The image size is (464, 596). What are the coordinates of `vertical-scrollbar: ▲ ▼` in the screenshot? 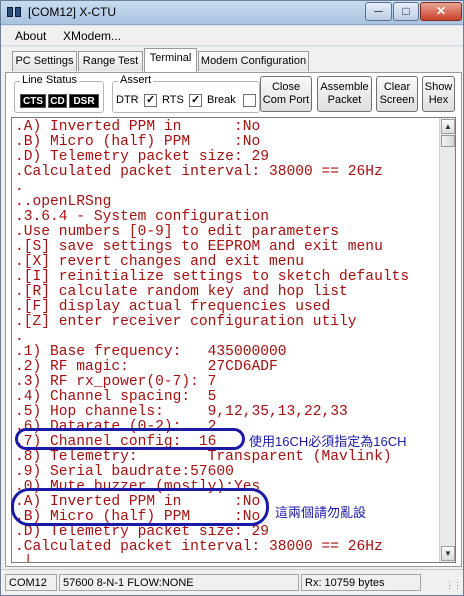 It's located at (447, 340).